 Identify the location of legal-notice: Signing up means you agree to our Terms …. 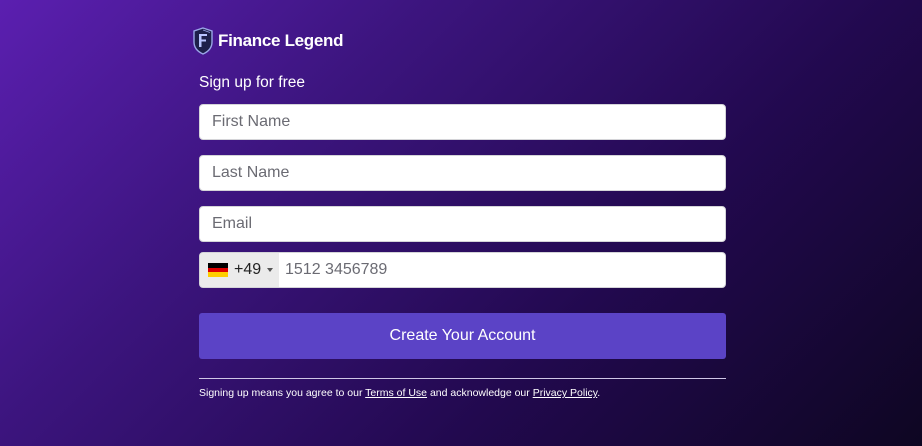
(399, 393).